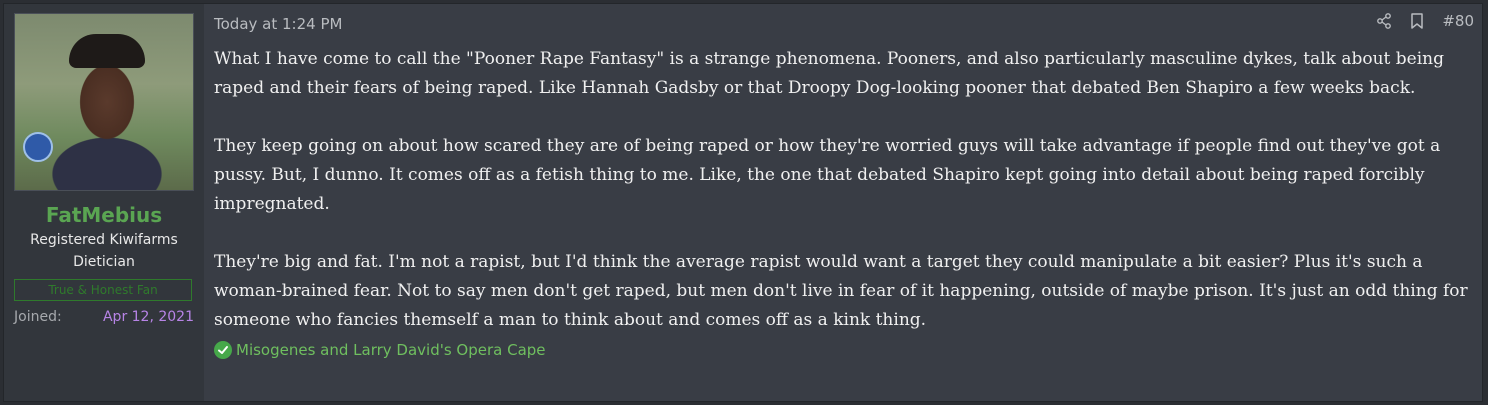  What do you see at coordinates (104, 102) in the screenshot?
I see `avatar` at bounding box center [104, 102].